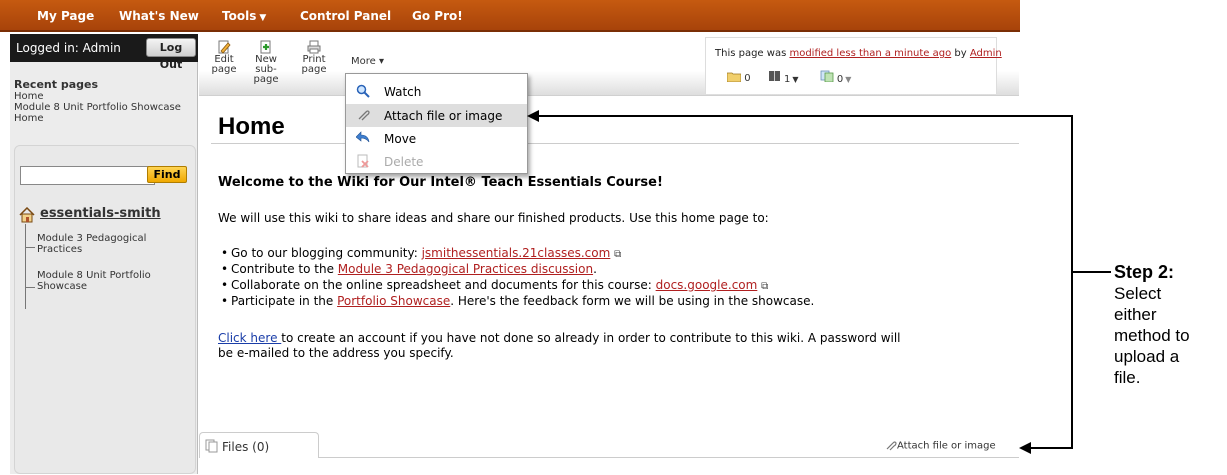 Image resolution: width=1227 pixels, height=475 pixels. I want to click on search-input, so click(87, 175).